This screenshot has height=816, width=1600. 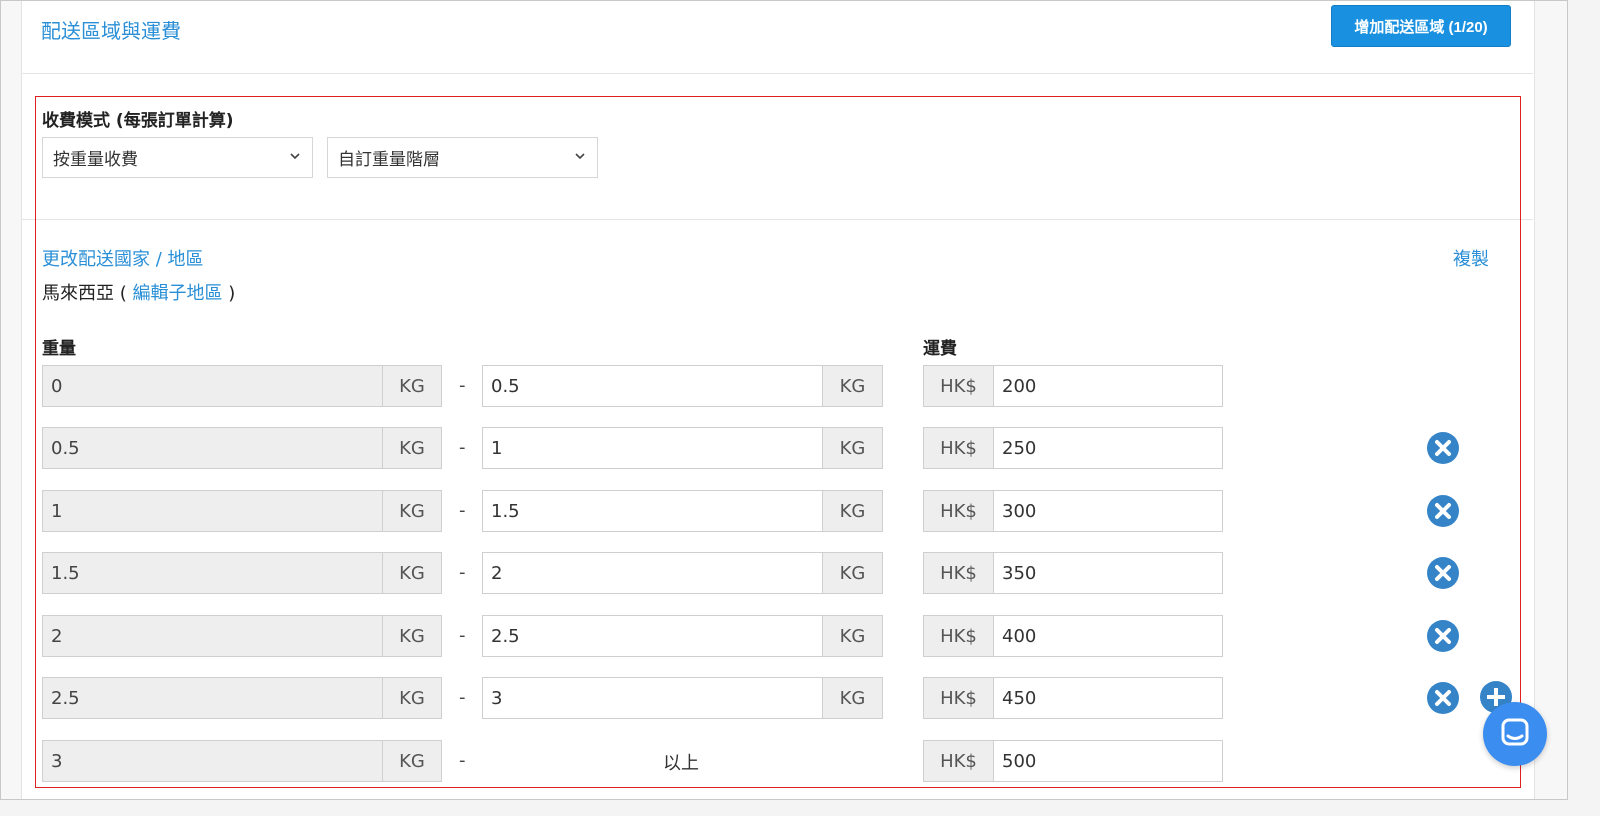 I want to click on fee-header: 運費, so click(x=940, y=349).